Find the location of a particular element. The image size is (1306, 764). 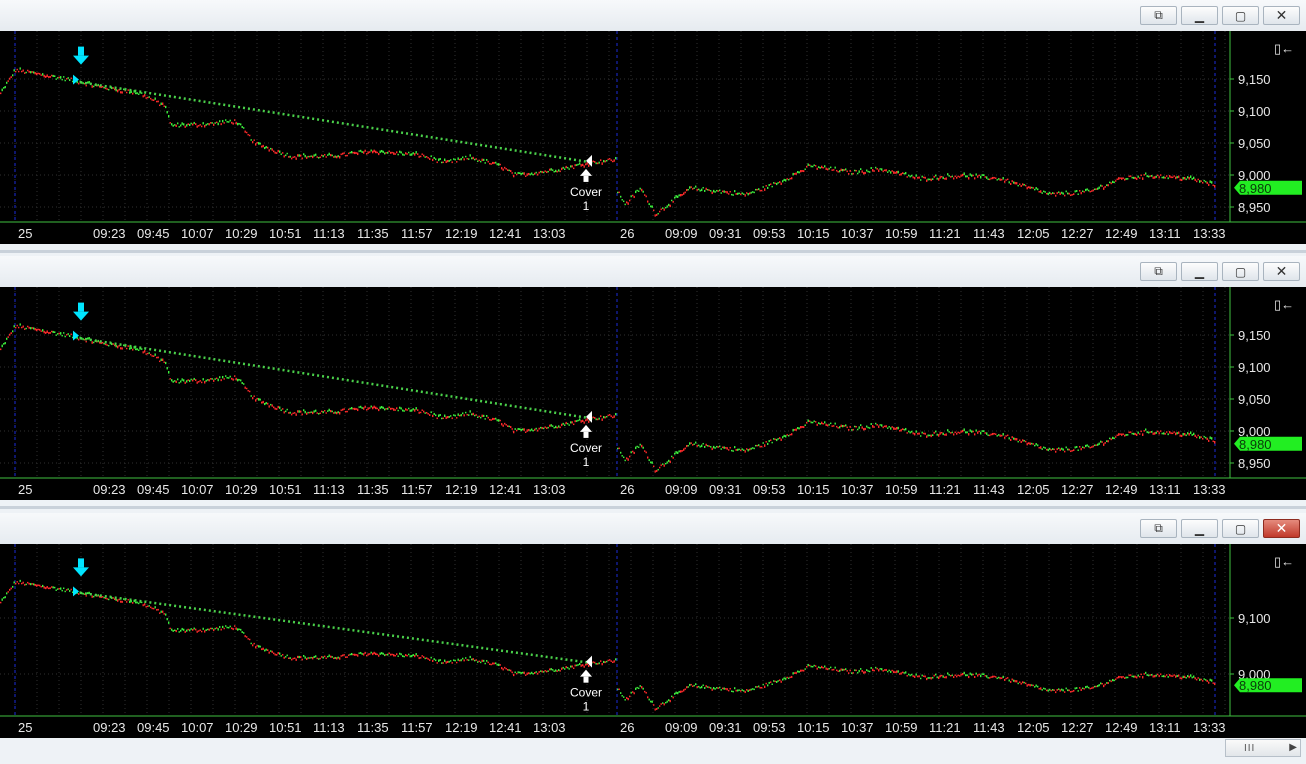

scroll-right-icon: ▶ is located at coordinates (1293, 747).